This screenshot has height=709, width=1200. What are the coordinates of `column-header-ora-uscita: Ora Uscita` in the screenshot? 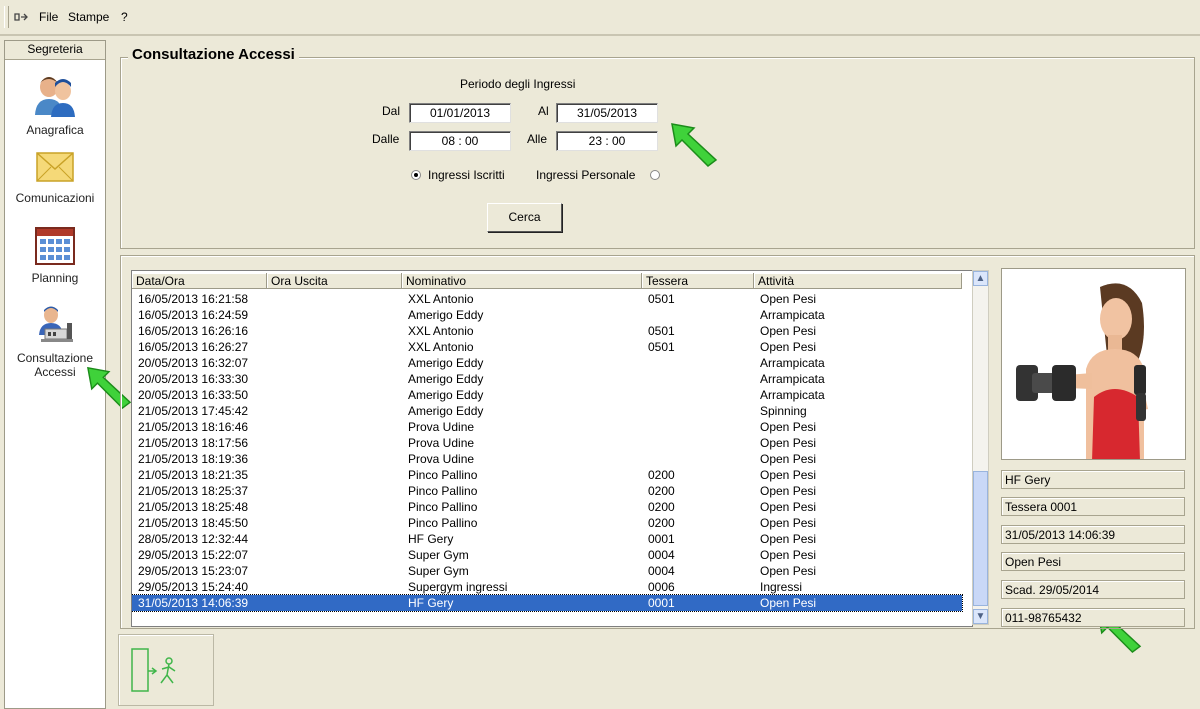 It's located at (334, 281).